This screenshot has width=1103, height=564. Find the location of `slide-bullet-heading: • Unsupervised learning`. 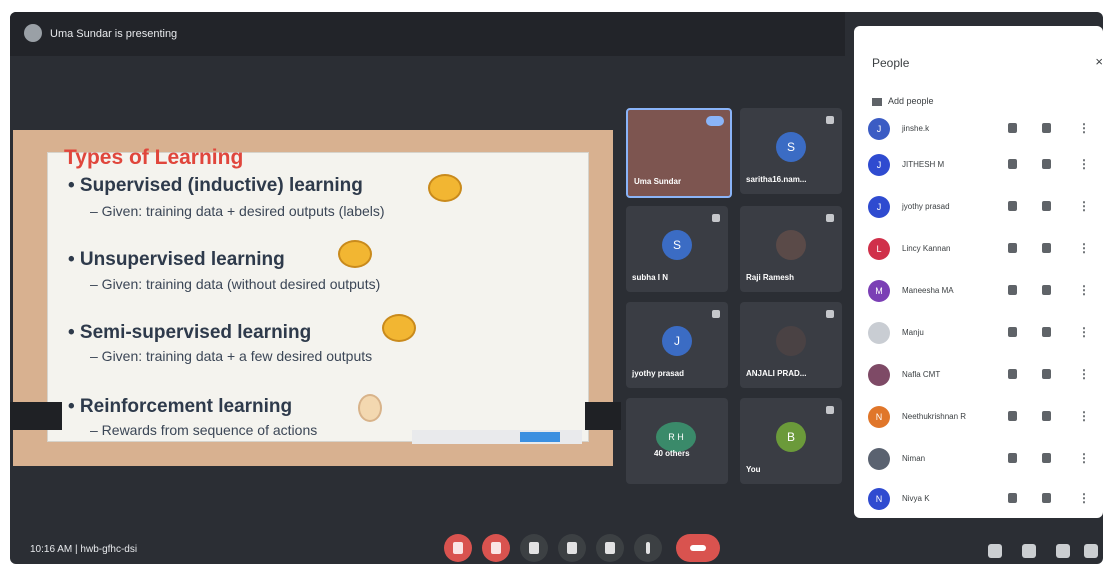

slide-bullet-heading: • Unsupervised learning is located at coordinates (176, 259).